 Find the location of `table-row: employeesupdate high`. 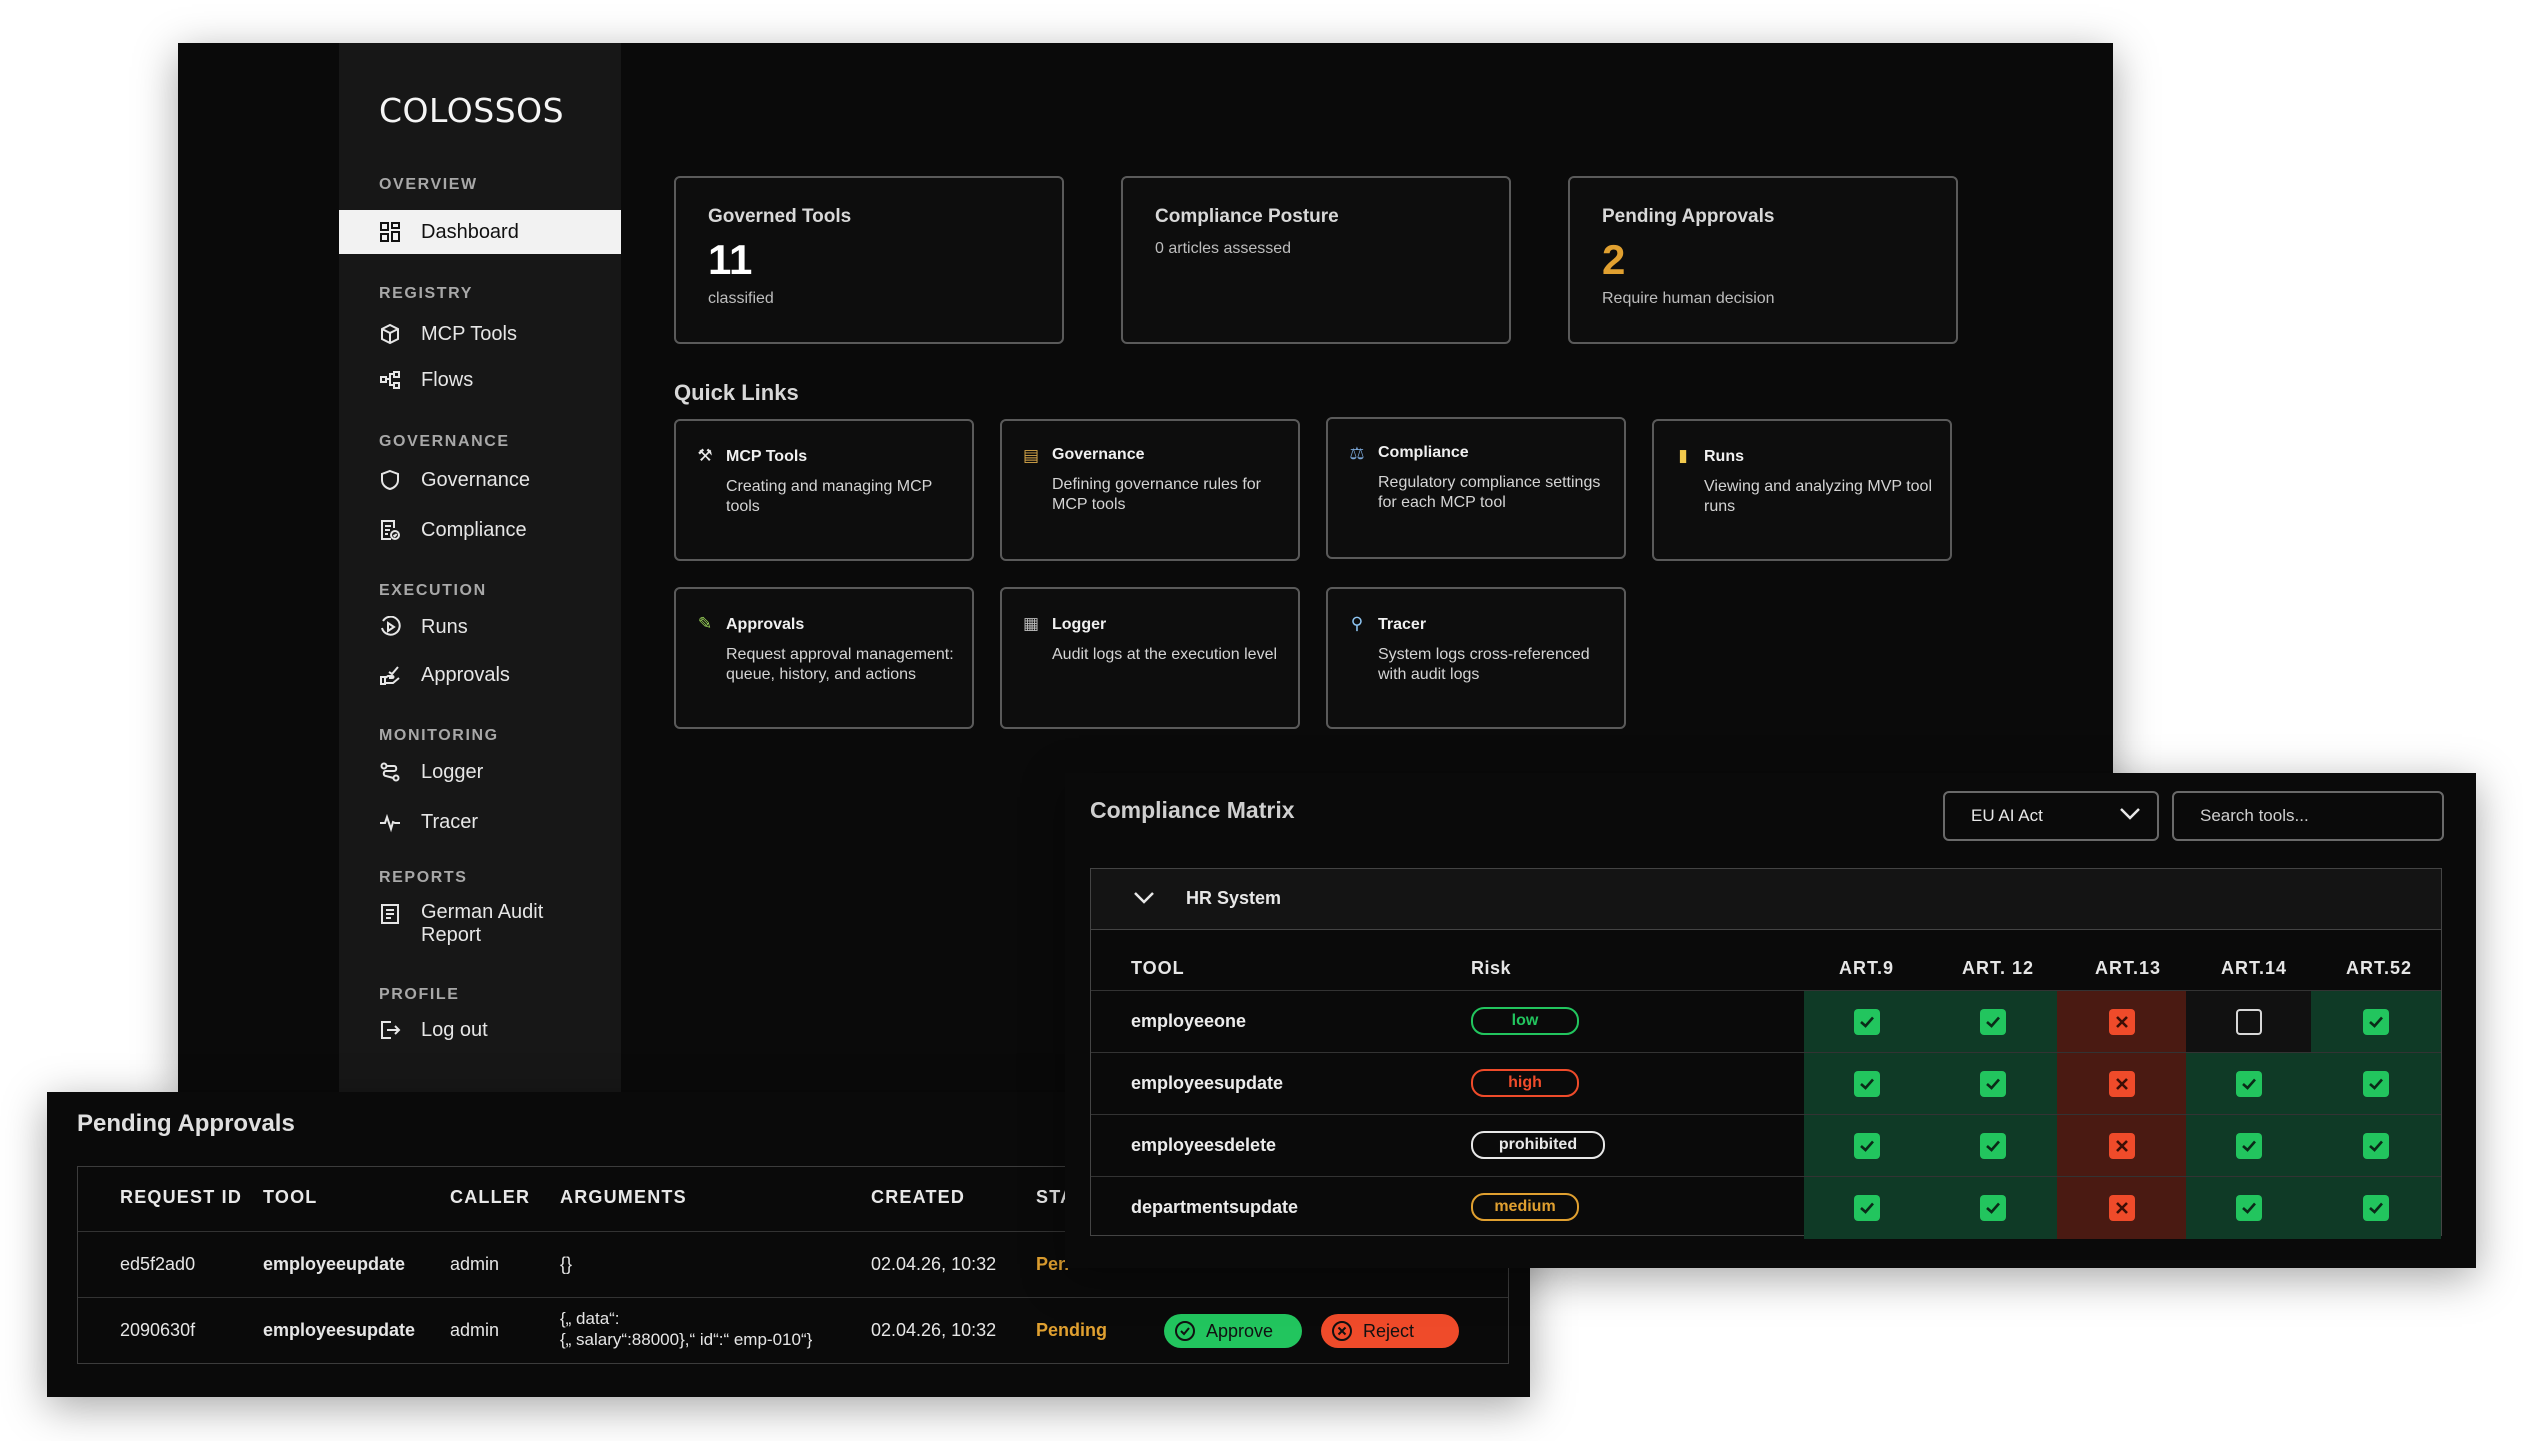

table-row: employeesupdate high is located at coordinates (1766, 1083).